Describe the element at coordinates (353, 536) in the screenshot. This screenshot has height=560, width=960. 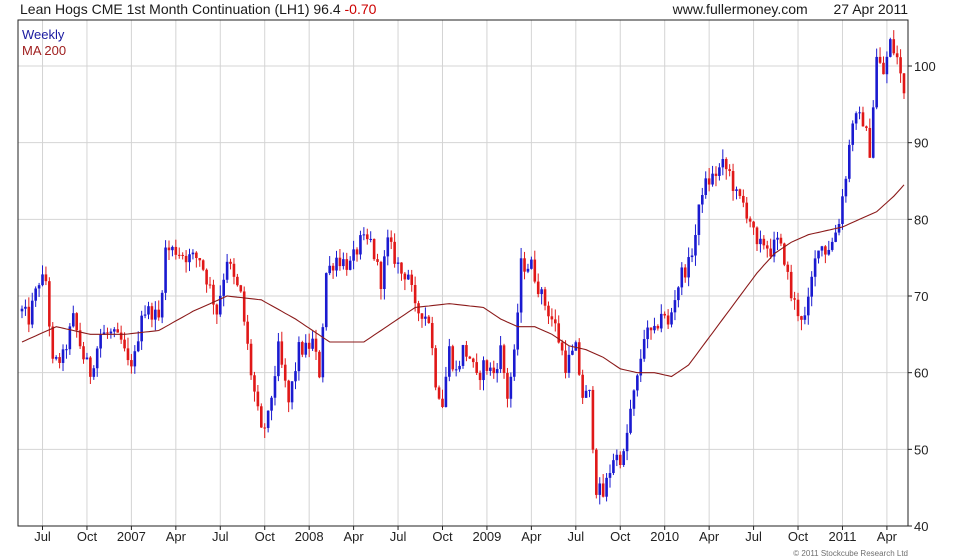
I see `x-tick-label: Apr` at that location.